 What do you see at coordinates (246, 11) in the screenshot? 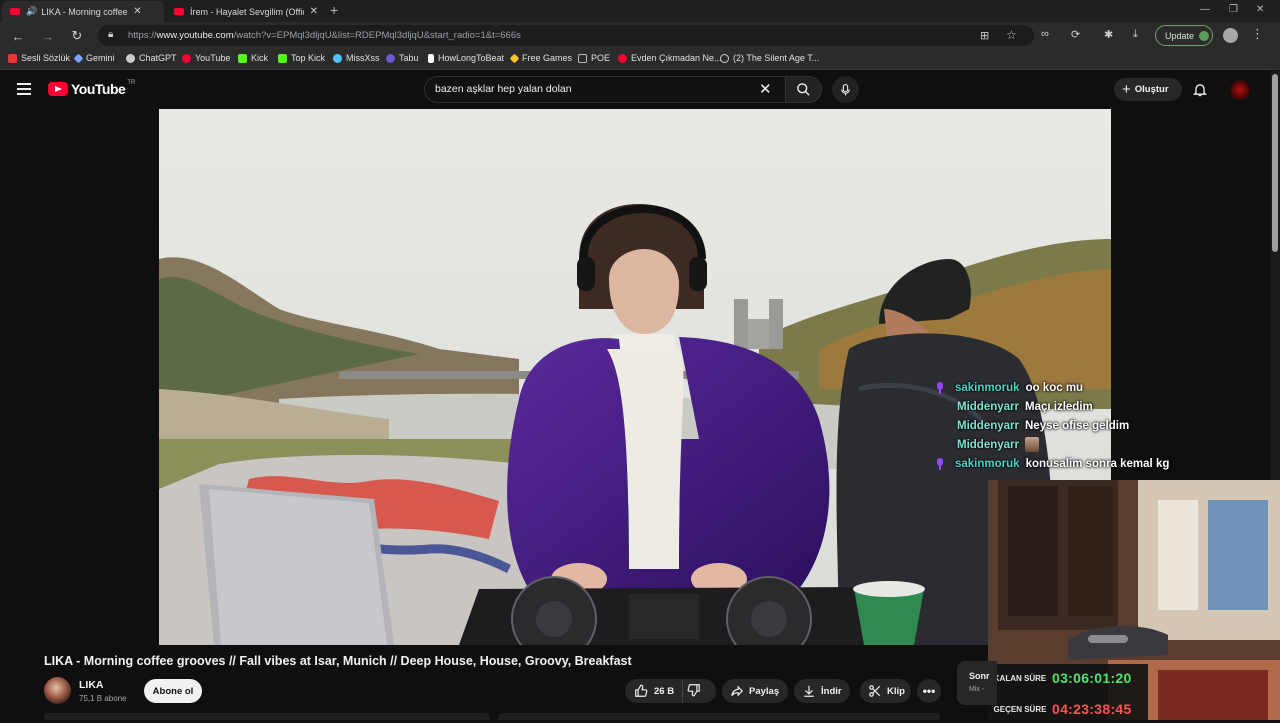
I see `browser-tab: İrem - Hayalet Sevgilim (Official A ✕` at bounding box center [246, 11].